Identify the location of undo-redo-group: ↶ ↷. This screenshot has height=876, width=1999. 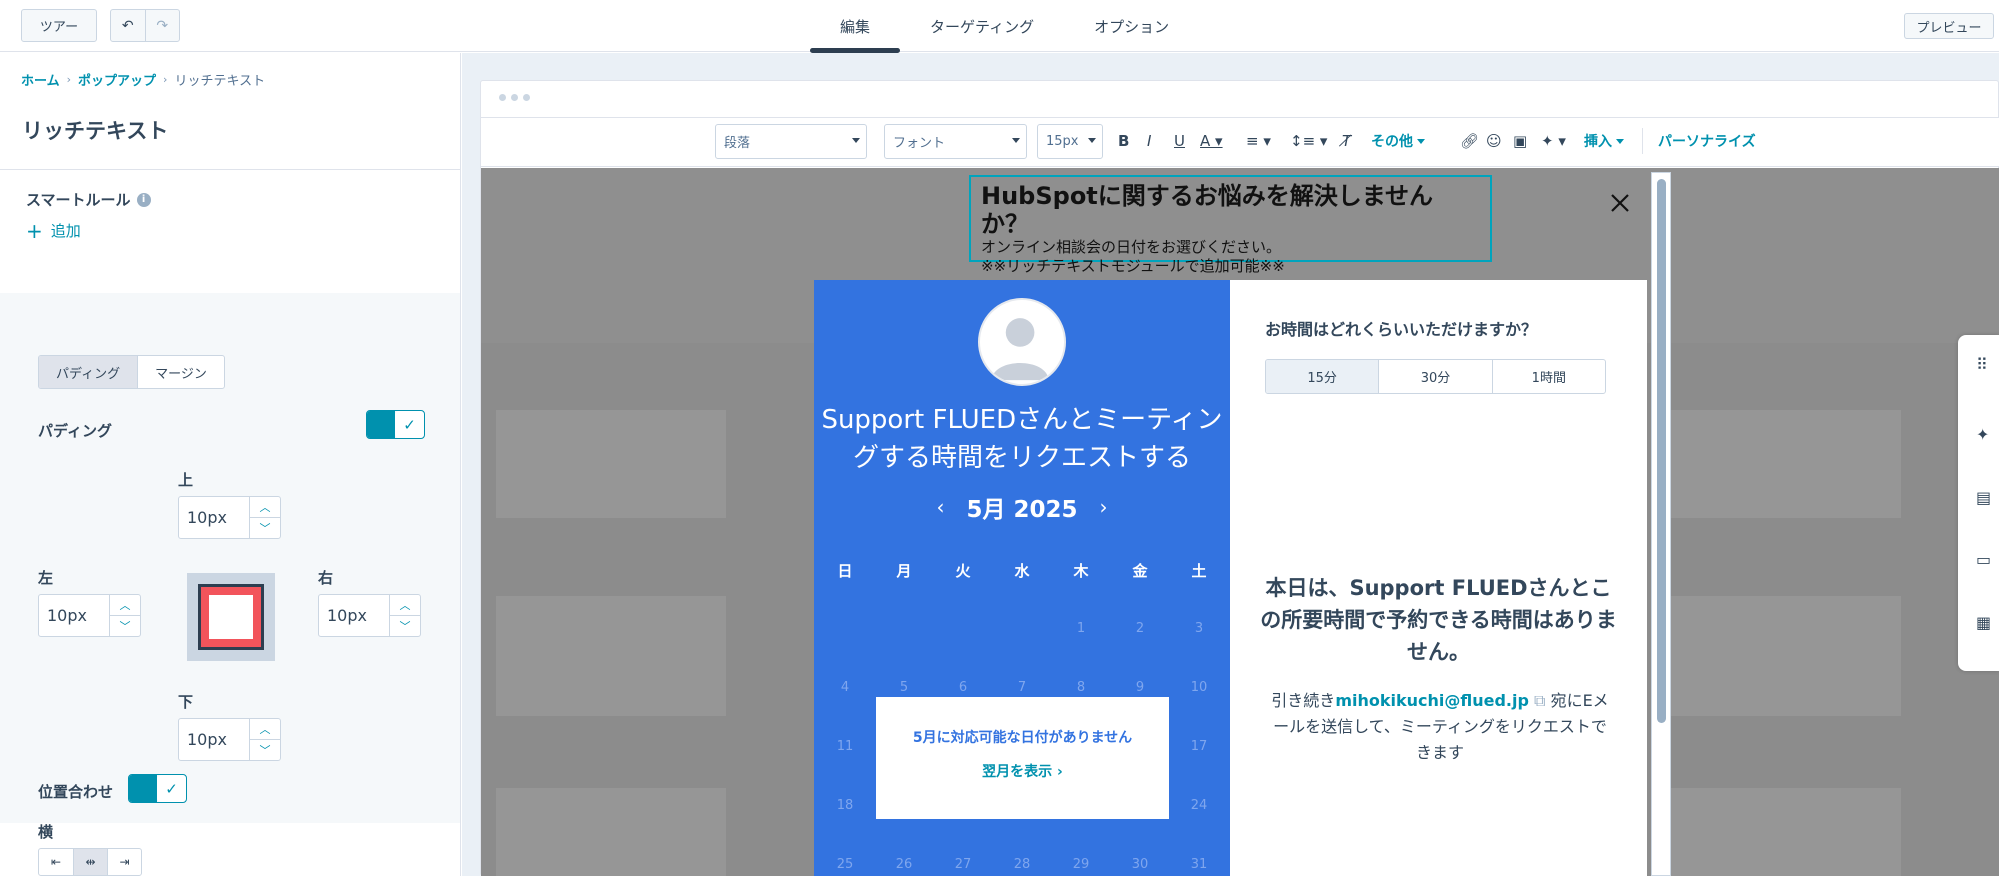
(145, 25).